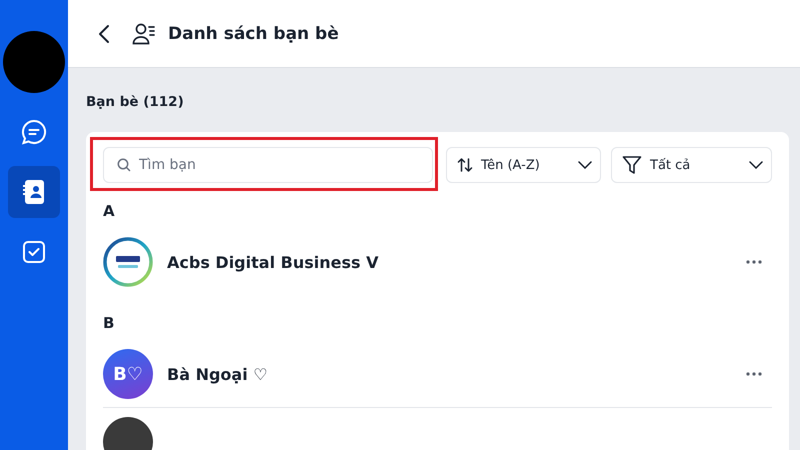 This screenshot has width=800, height=450. I want to click on initials-avatar: B♡, so click(128, 374).